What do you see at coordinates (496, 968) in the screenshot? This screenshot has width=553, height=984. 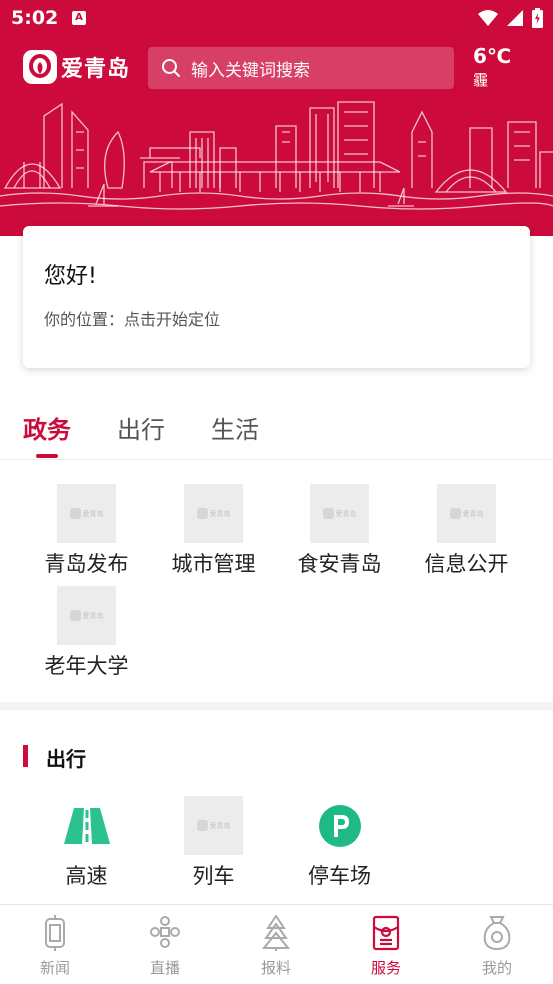 I see `nav-label: 我的` at bounding box center [496, 968].